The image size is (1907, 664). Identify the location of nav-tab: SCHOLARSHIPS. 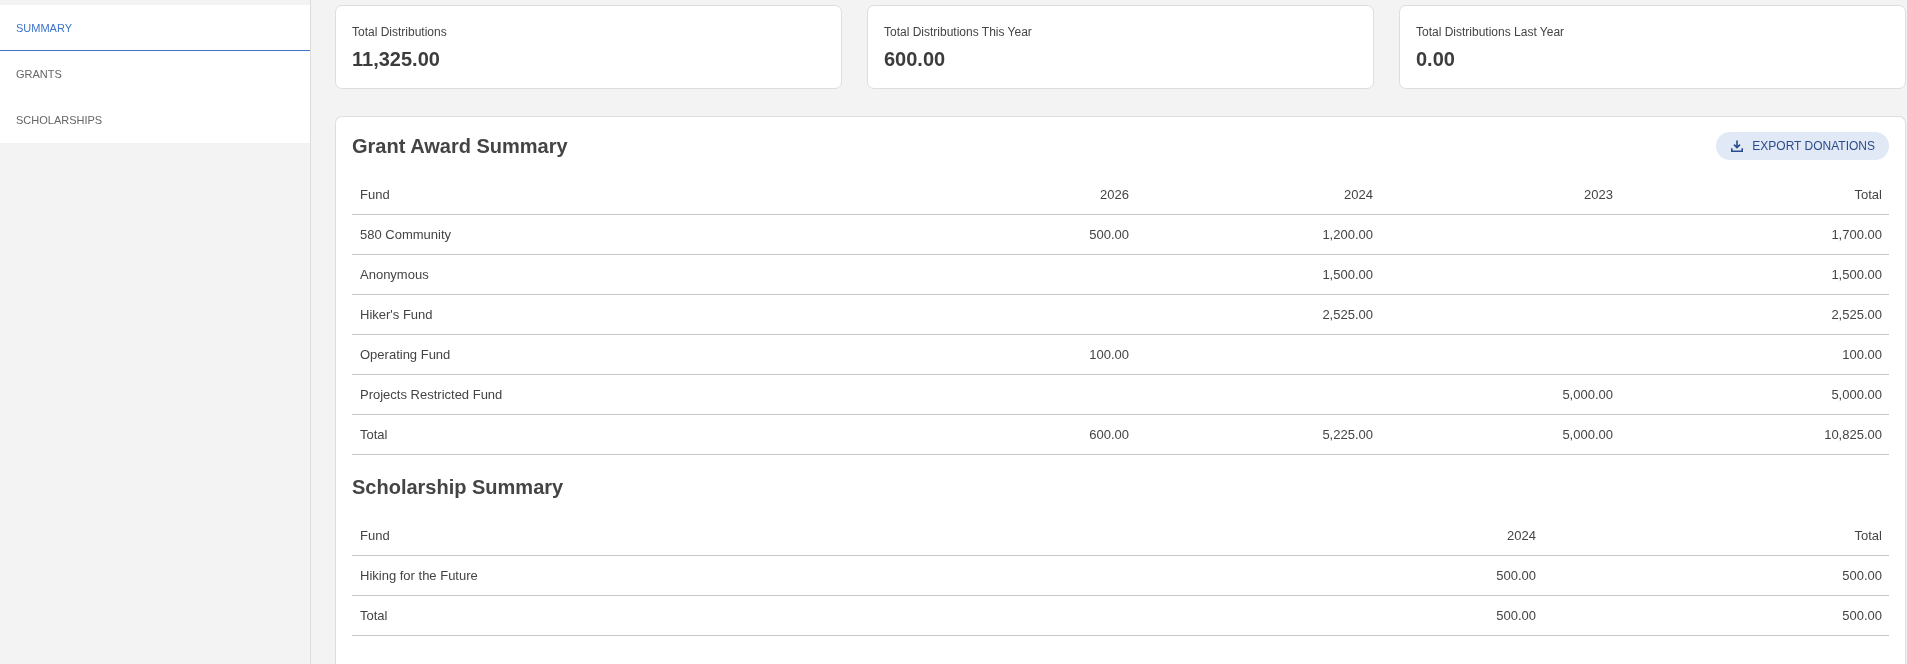
(155, 120).